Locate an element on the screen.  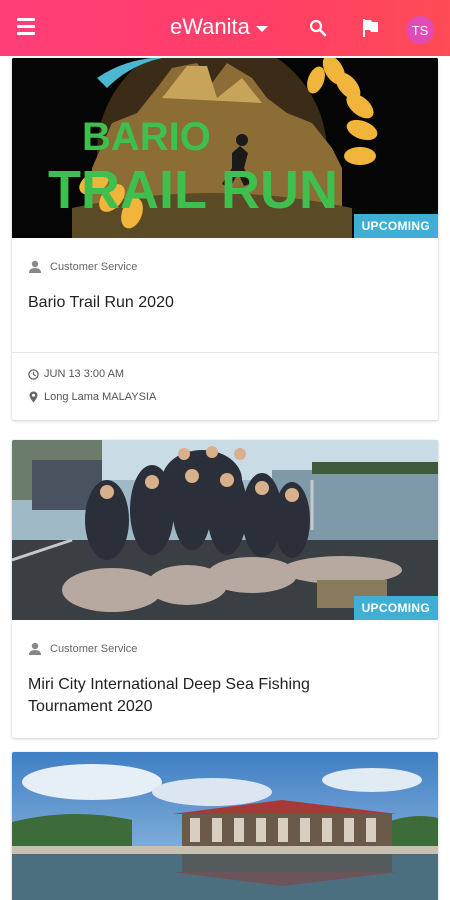
banner-title-main: TRAIL RUN is located at coordinates (193, 190).